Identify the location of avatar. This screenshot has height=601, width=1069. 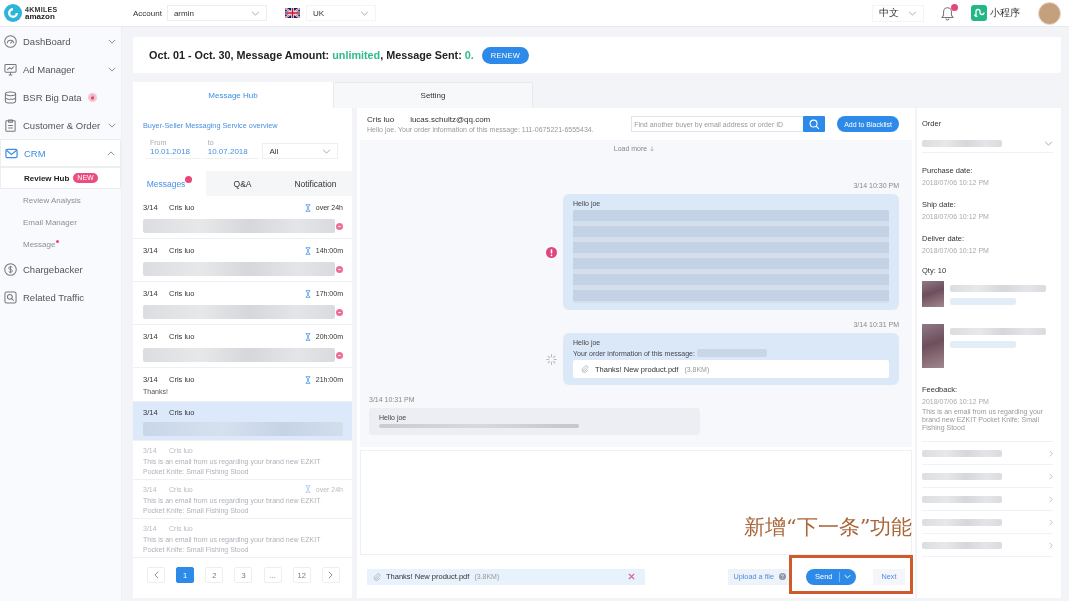
(1049, 13).